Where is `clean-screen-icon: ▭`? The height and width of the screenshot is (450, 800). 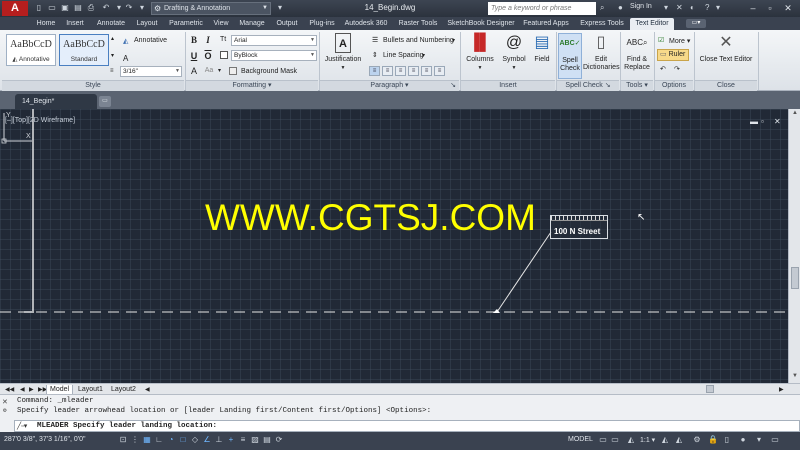
clean-screen-icon: ▭ is located at coordinates (775, 440).